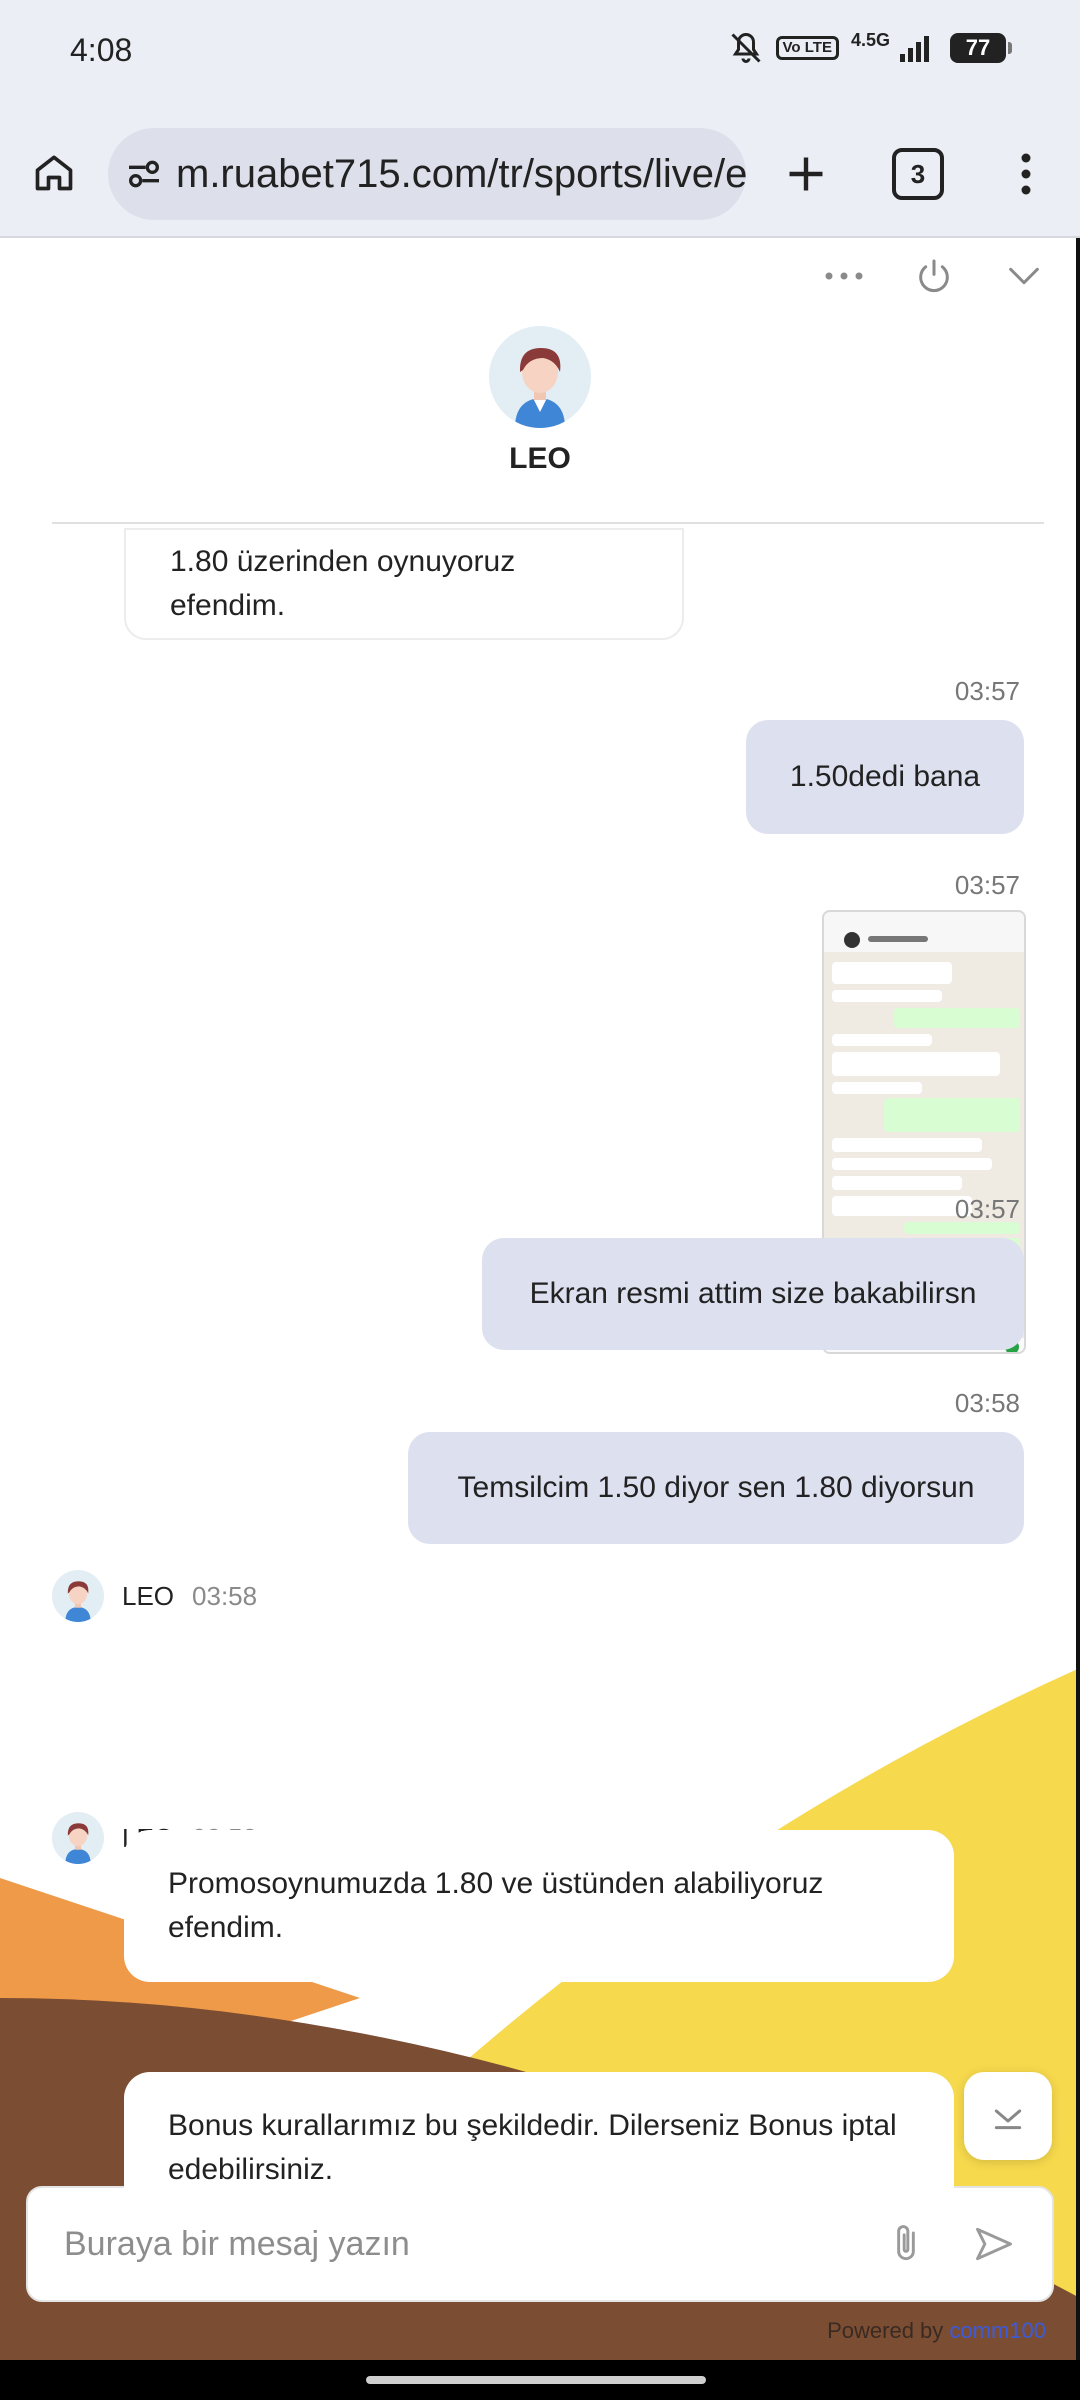 This screenshot has height=2400, width=1080. Describe the element at coordinates (540, 52) in the screenshot. I see `status-bar: 4:08 Vo LTE 4.5G 77` at that location.